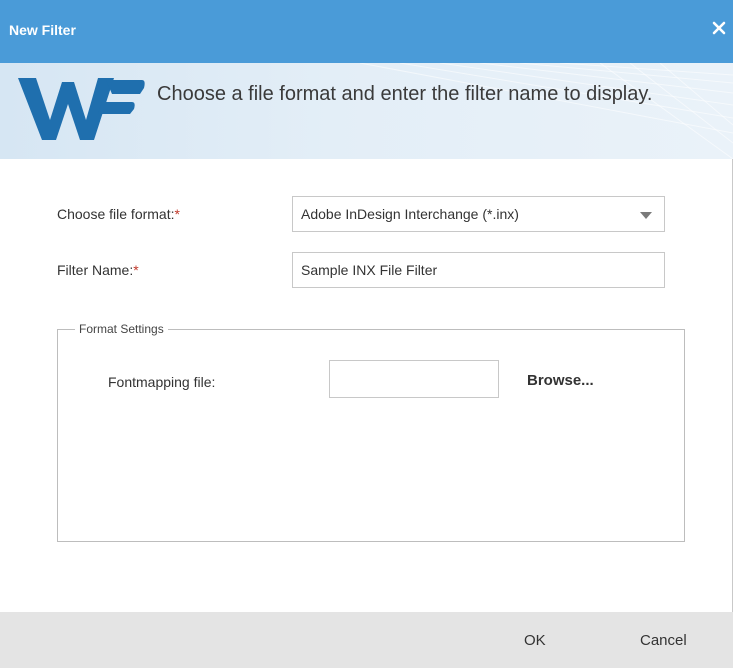  What do you see at coordinates (719, 28) in the screenshot?
I see `close-icon` at bounding box center [719, 28].